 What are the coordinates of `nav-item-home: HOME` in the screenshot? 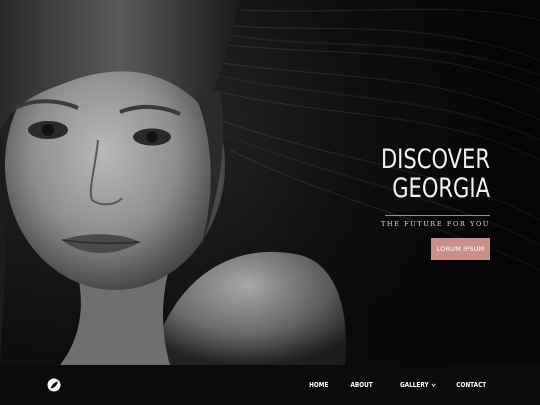 It's located at (318, 385).